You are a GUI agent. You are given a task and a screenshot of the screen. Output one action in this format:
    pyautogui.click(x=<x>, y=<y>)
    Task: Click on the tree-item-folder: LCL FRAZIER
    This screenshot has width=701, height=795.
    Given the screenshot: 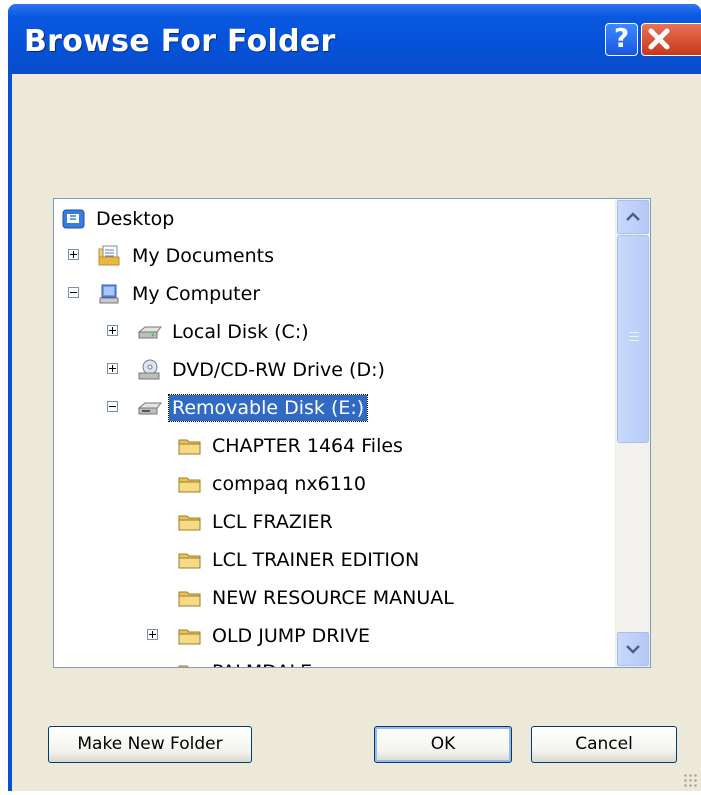 What is the action you would take?
    pyautogui.click(x=256, y=522)
    